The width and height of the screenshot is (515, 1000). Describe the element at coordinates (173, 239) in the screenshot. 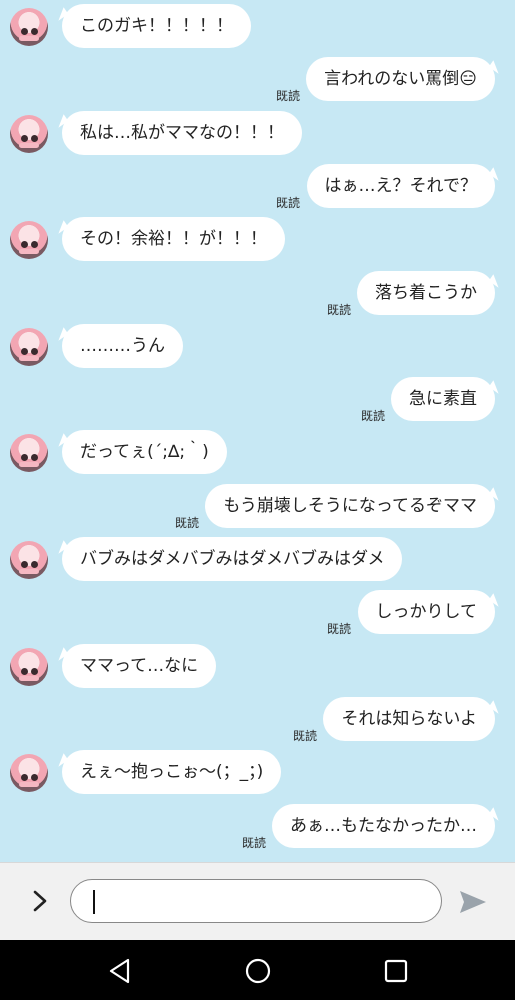

I see `message-bubble: その！余裕！！が！！！` at that location.